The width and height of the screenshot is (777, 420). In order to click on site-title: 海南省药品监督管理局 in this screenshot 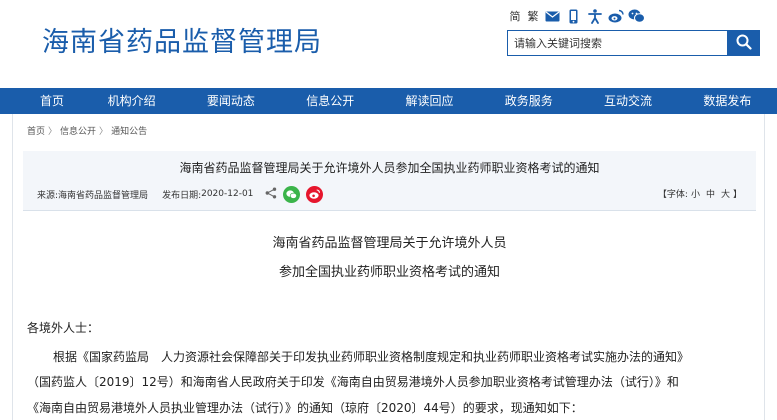, I will do `click(182, 39)`.